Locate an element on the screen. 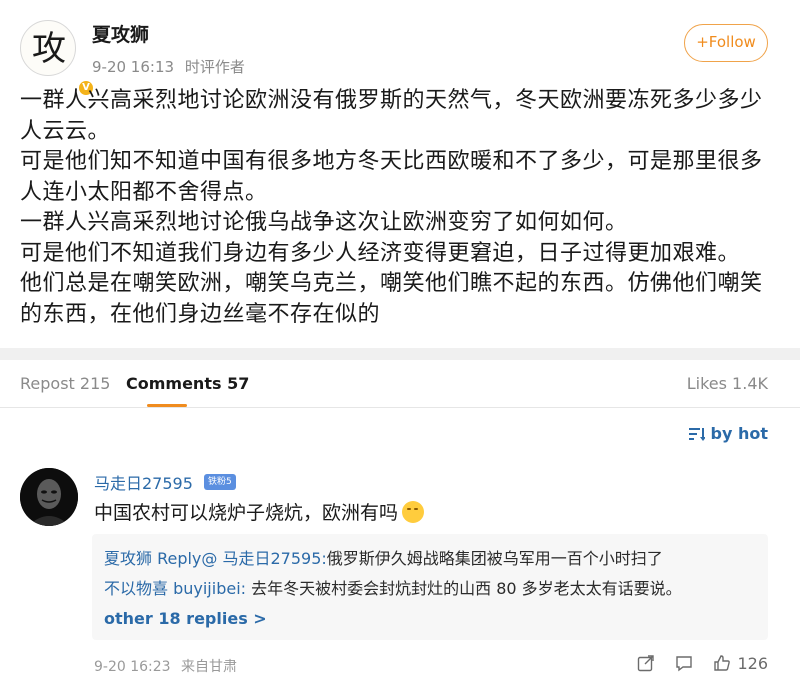  comment-meta: 9-20 16:23 来自甘肃 is located at coordinates (168, 666).